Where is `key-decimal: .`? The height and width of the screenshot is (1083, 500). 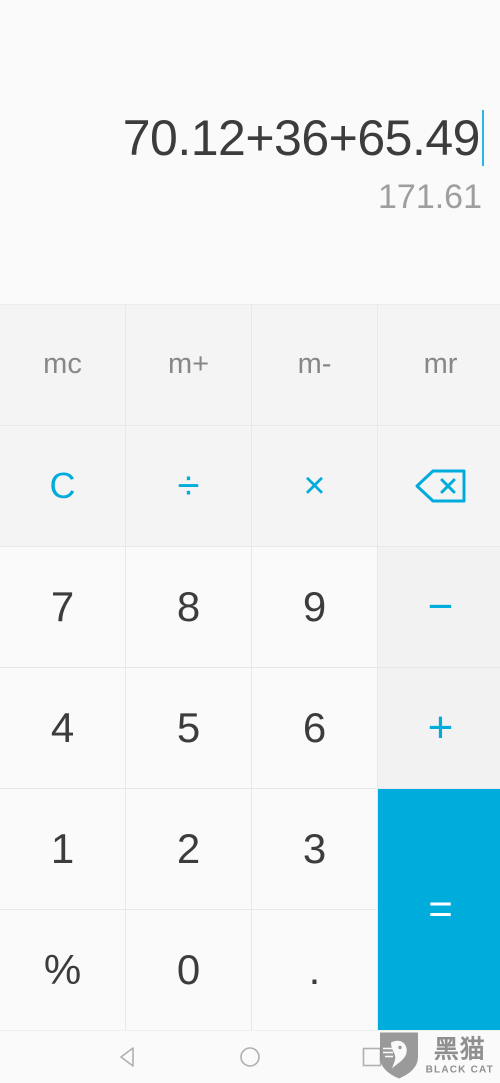 key-decimal: . is located at coordinates (314, 969).